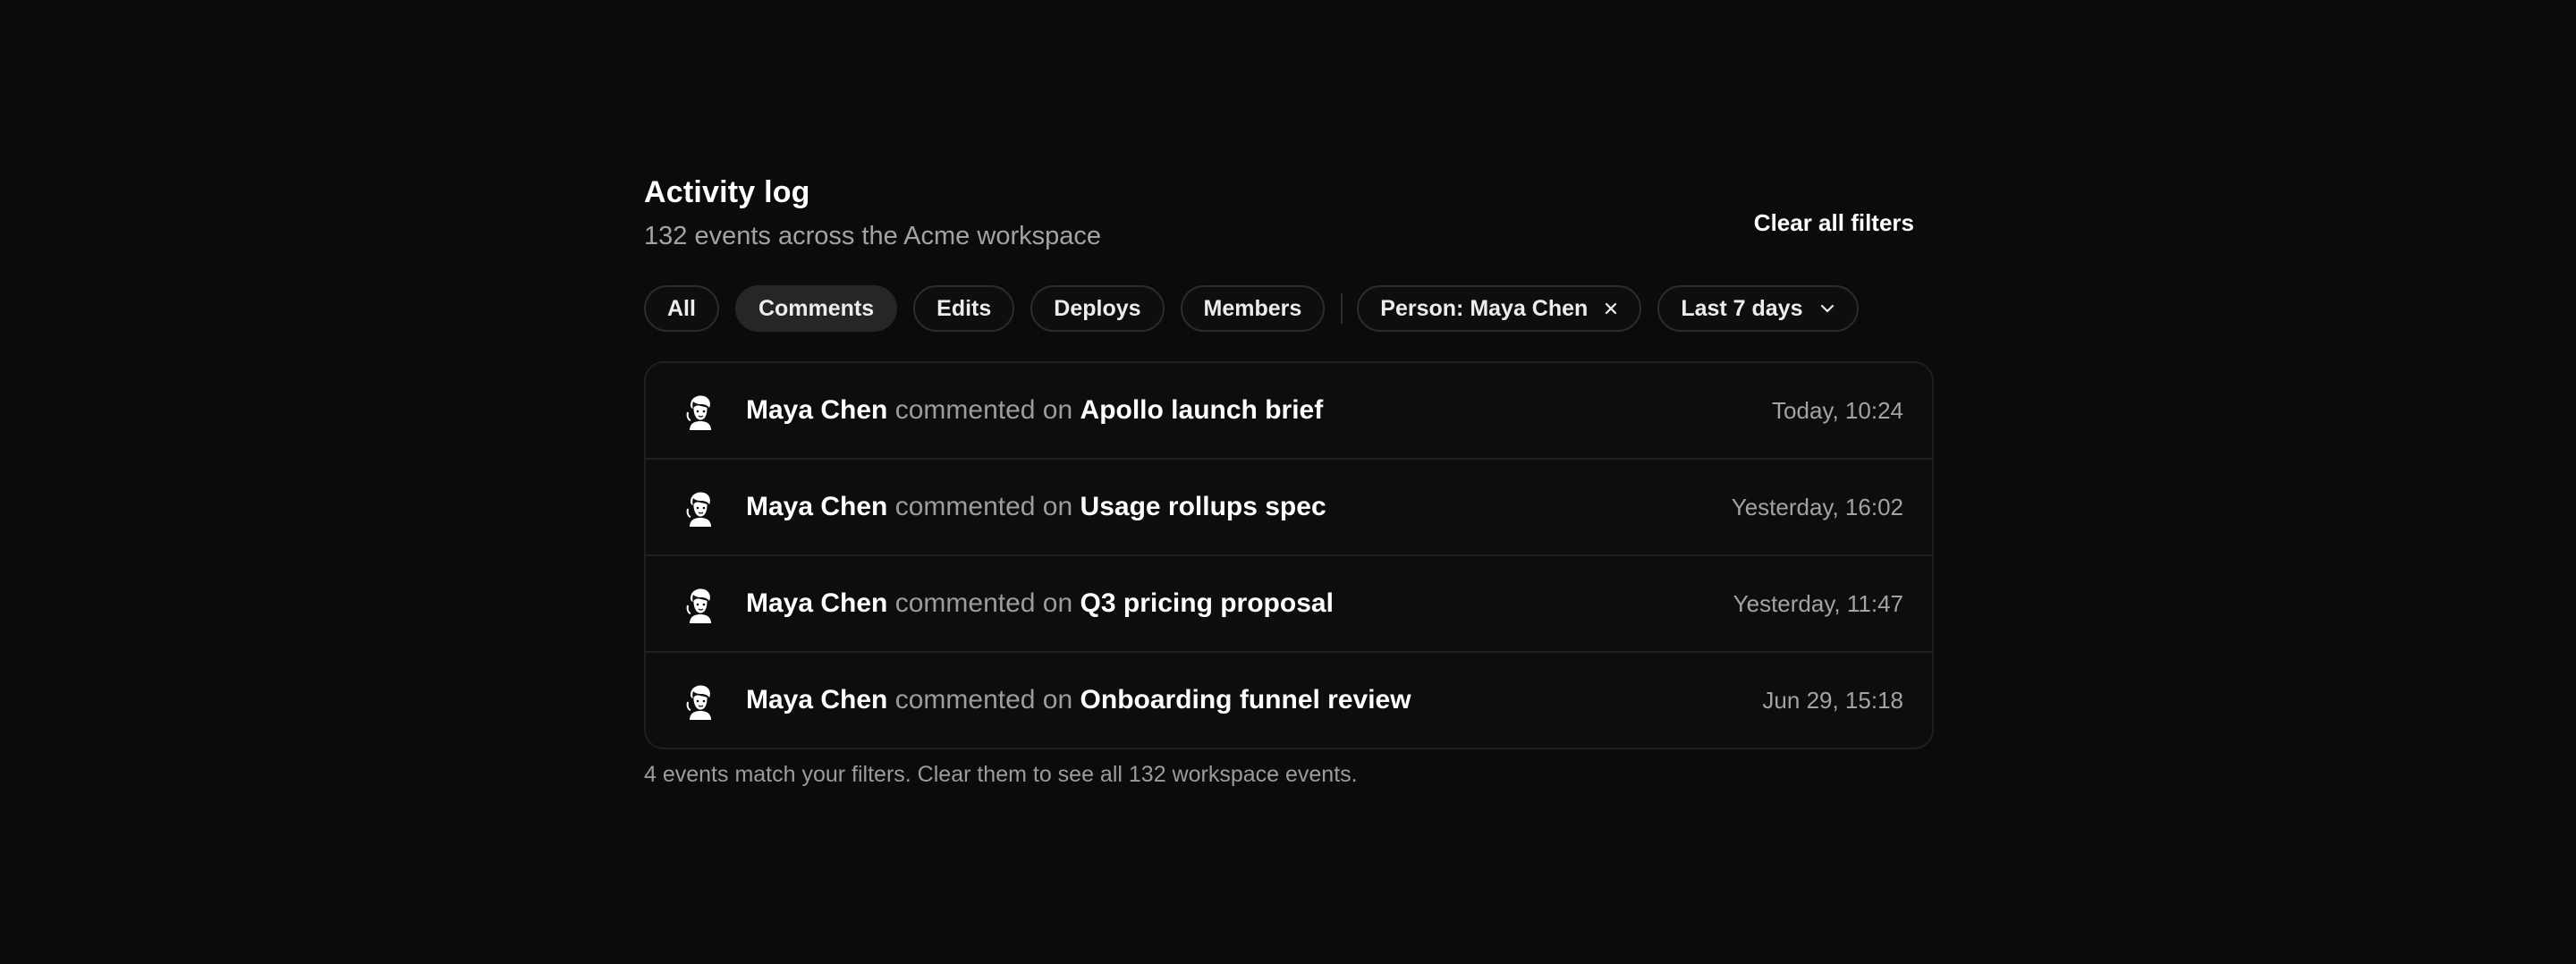 This screenshot has height=964, width=2576. What do you see at coordinates (1742, 308) in the screenshot?
I see `chip-label: Last 7 days` at bounding box center [1742, 308].